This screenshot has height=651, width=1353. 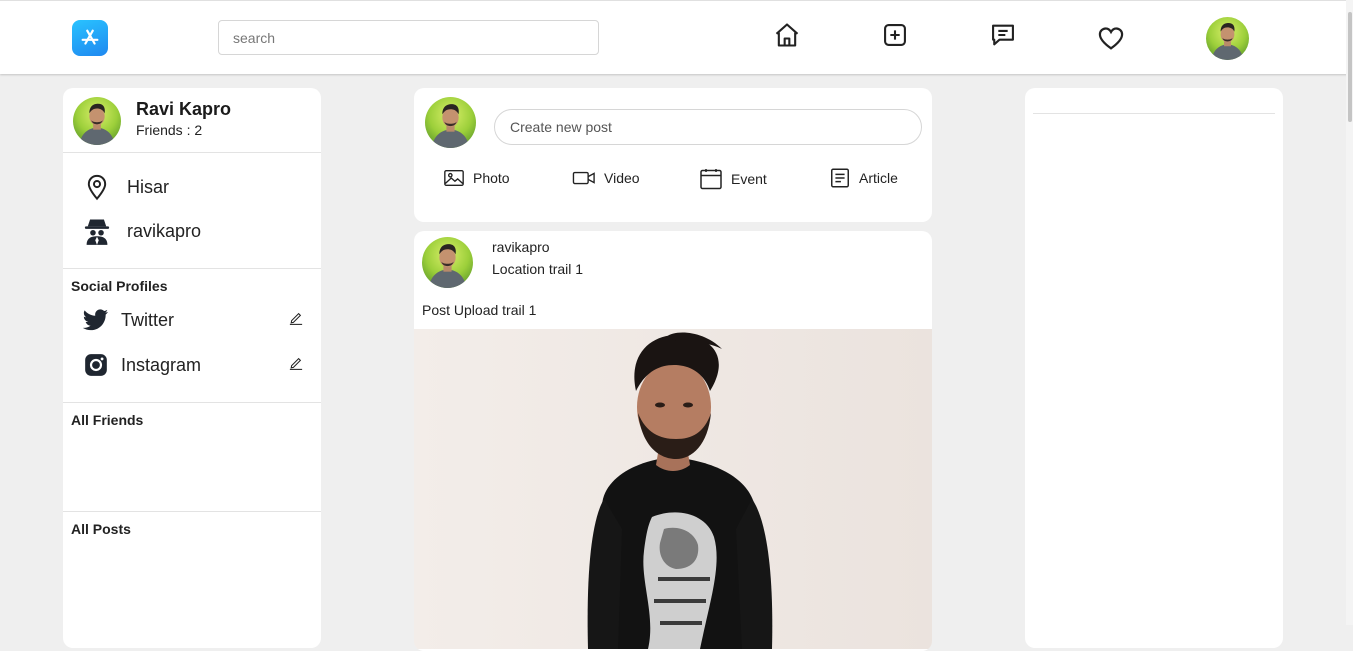 What do you see at coordinates (749, 179) in the screenshot?
I see `event-label: Event` at bounding box center [749, 179].